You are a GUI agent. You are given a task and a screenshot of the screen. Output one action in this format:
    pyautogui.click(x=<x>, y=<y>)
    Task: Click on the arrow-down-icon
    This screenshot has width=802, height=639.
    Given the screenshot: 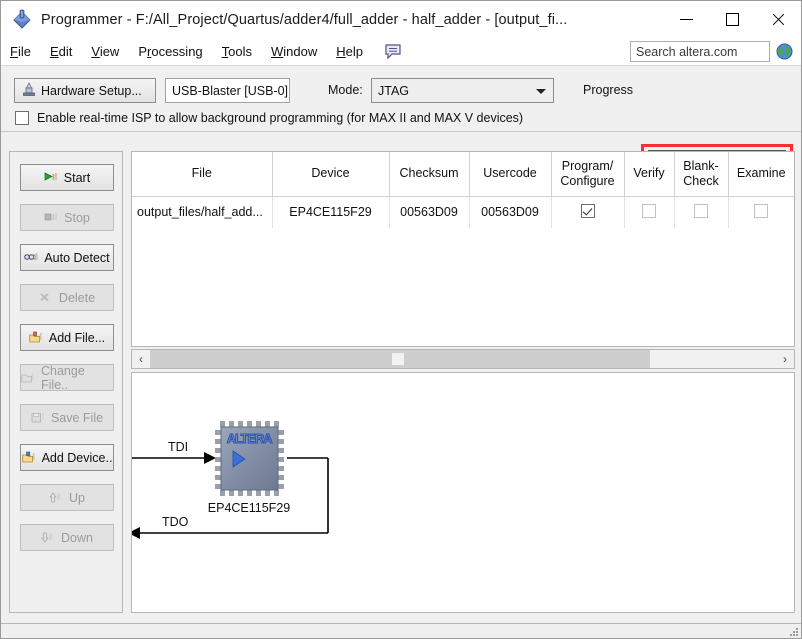 What is the action you would take?
    pyautogui.click(x=48, y=538)
    